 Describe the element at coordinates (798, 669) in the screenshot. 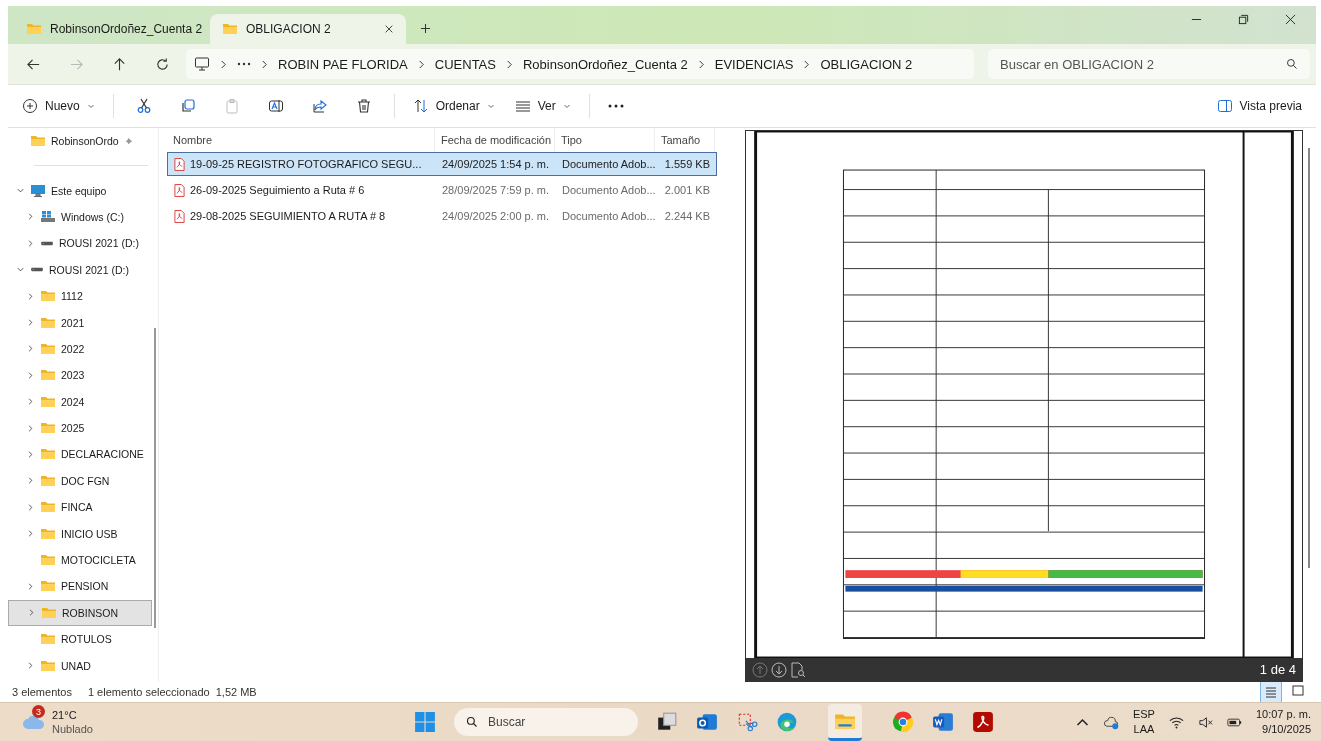

I see `find-in-page-icon` at that location.